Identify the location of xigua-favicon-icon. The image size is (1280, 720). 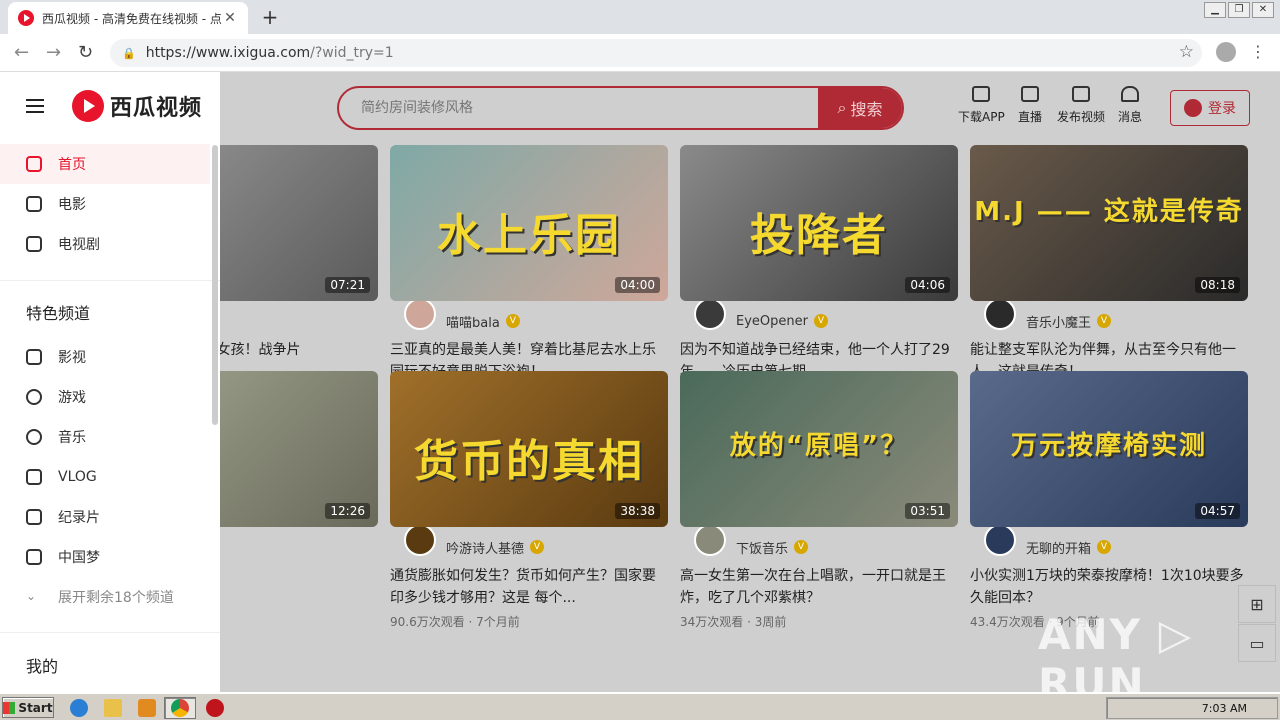
(26, 18).